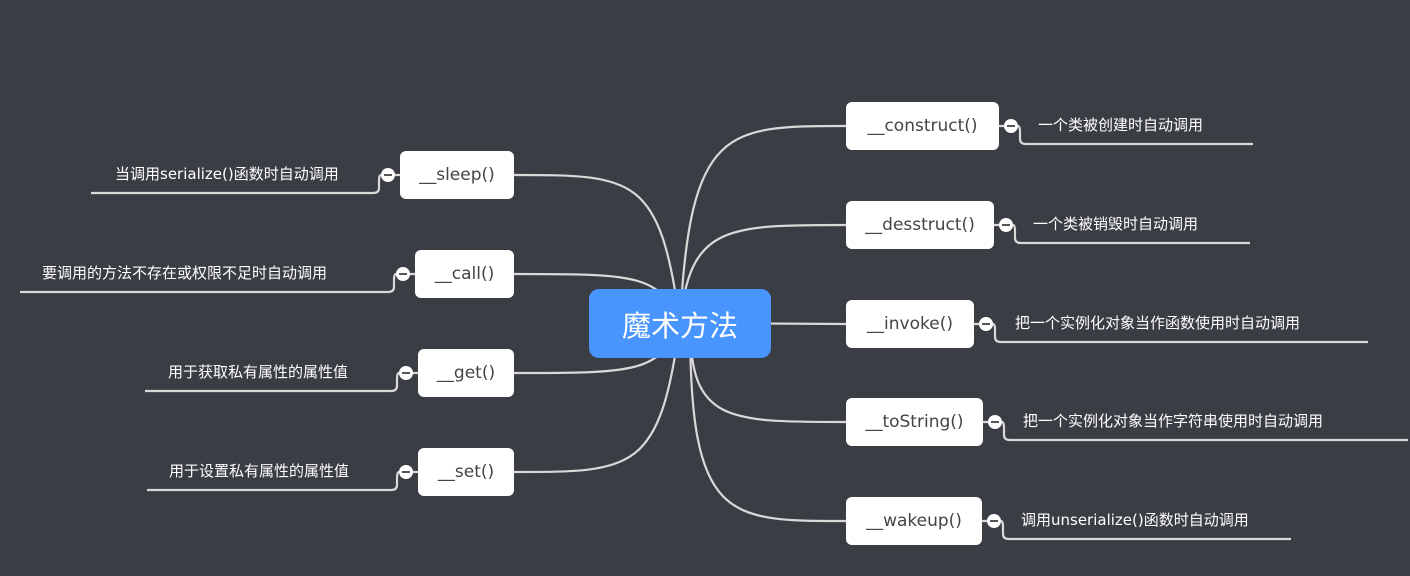 This screenshot has width=1410, height=576. What do you see at coordinates (1115, 223) in the screenshot?
I see `note-desstruct: 一个类被销毁时自动调用` at bounding box center [1115, 223].